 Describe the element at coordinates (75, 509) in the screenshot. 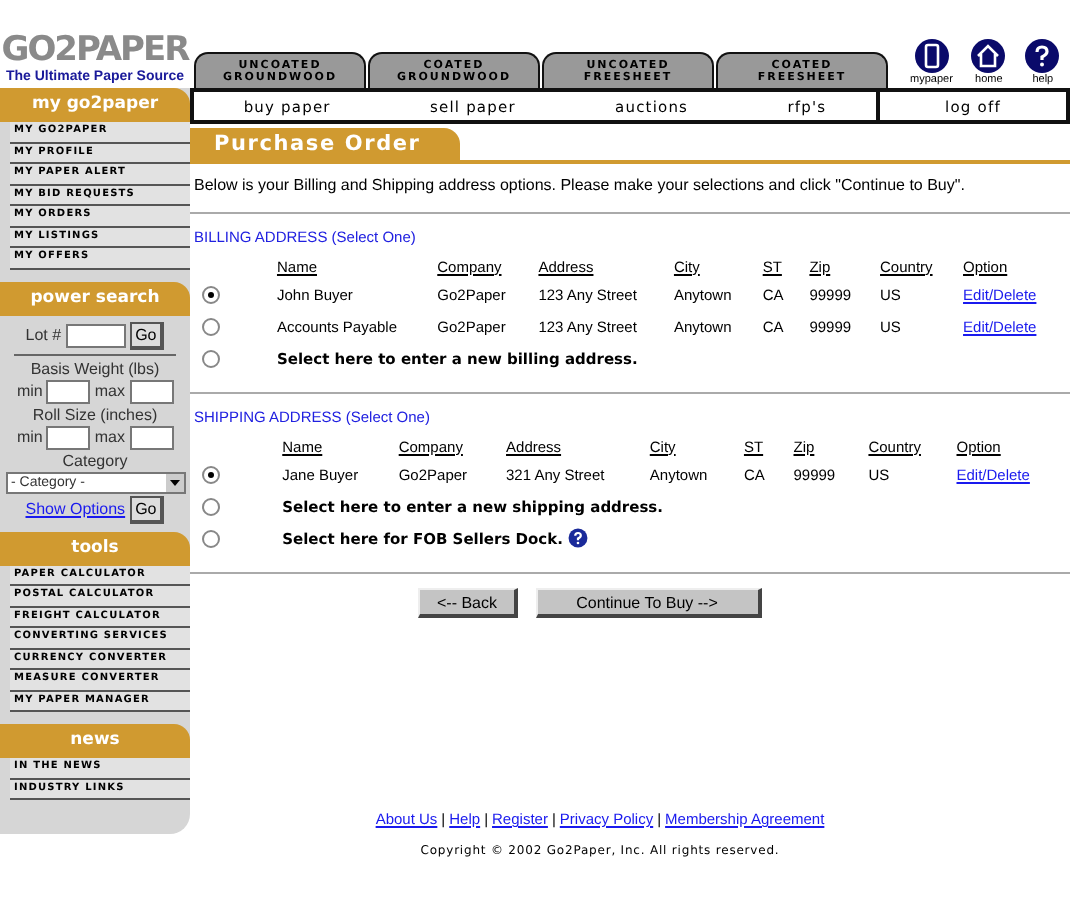

I see `show-options-link: Show Options` at that location.